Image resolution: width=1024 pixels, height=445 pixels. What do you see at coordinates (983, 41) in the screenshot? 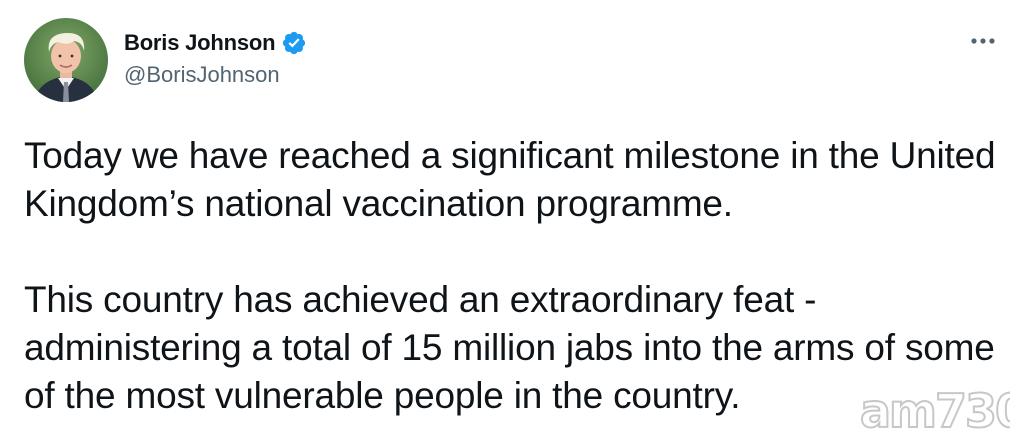
I see `more-options-icon` at bounding box center [983, 41].